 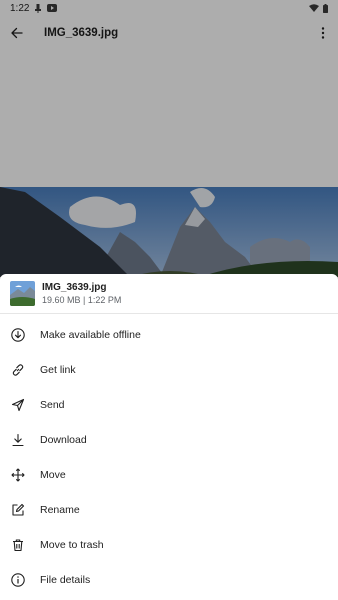 I want to click on download-item: Download, so click(x=169, y=439).